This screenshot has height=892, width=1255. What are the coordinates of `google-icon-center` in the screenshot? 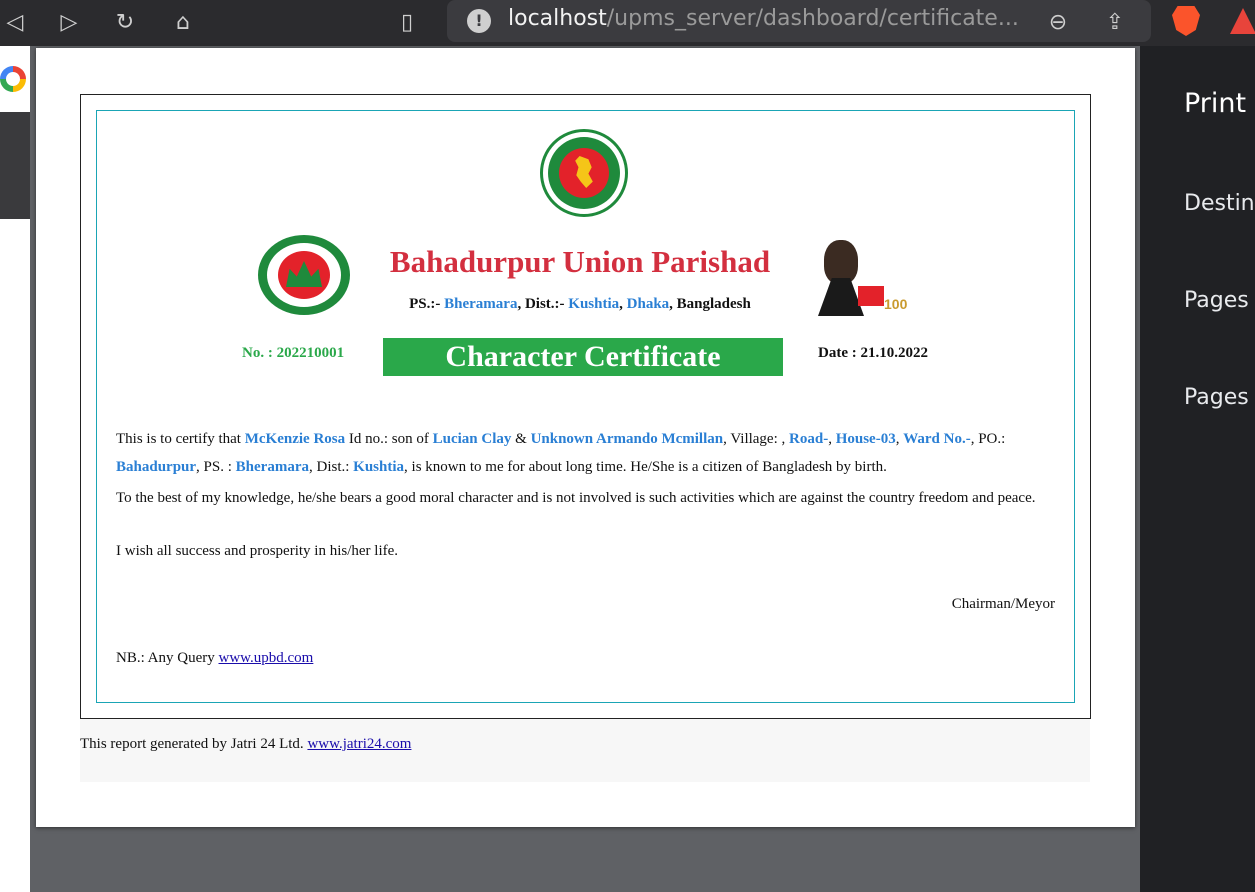 It's located at (13, 79).